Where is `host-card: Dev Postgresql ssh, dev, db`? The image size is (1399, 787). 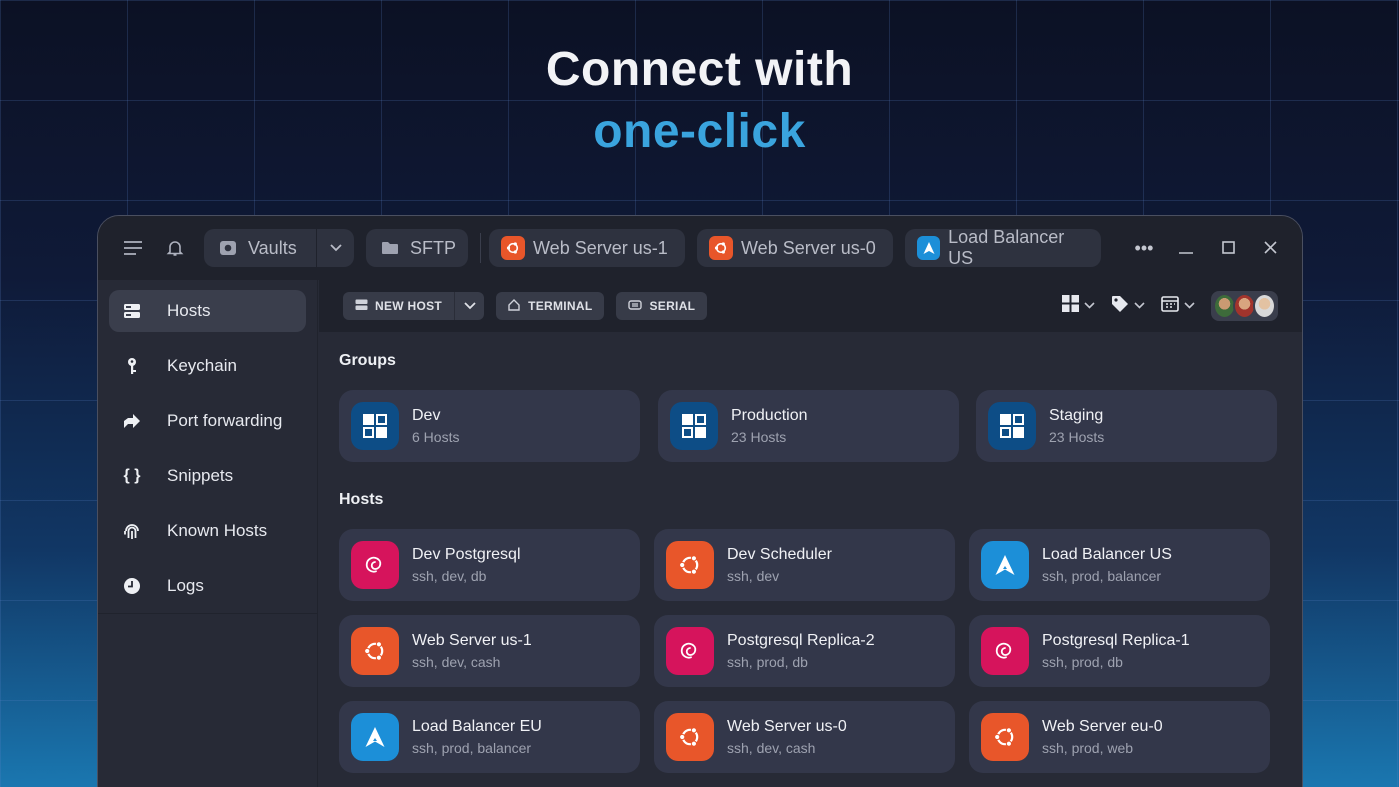 host-card: Dev Postgresql ssh, dev, db is located at coordinates (489, 565).